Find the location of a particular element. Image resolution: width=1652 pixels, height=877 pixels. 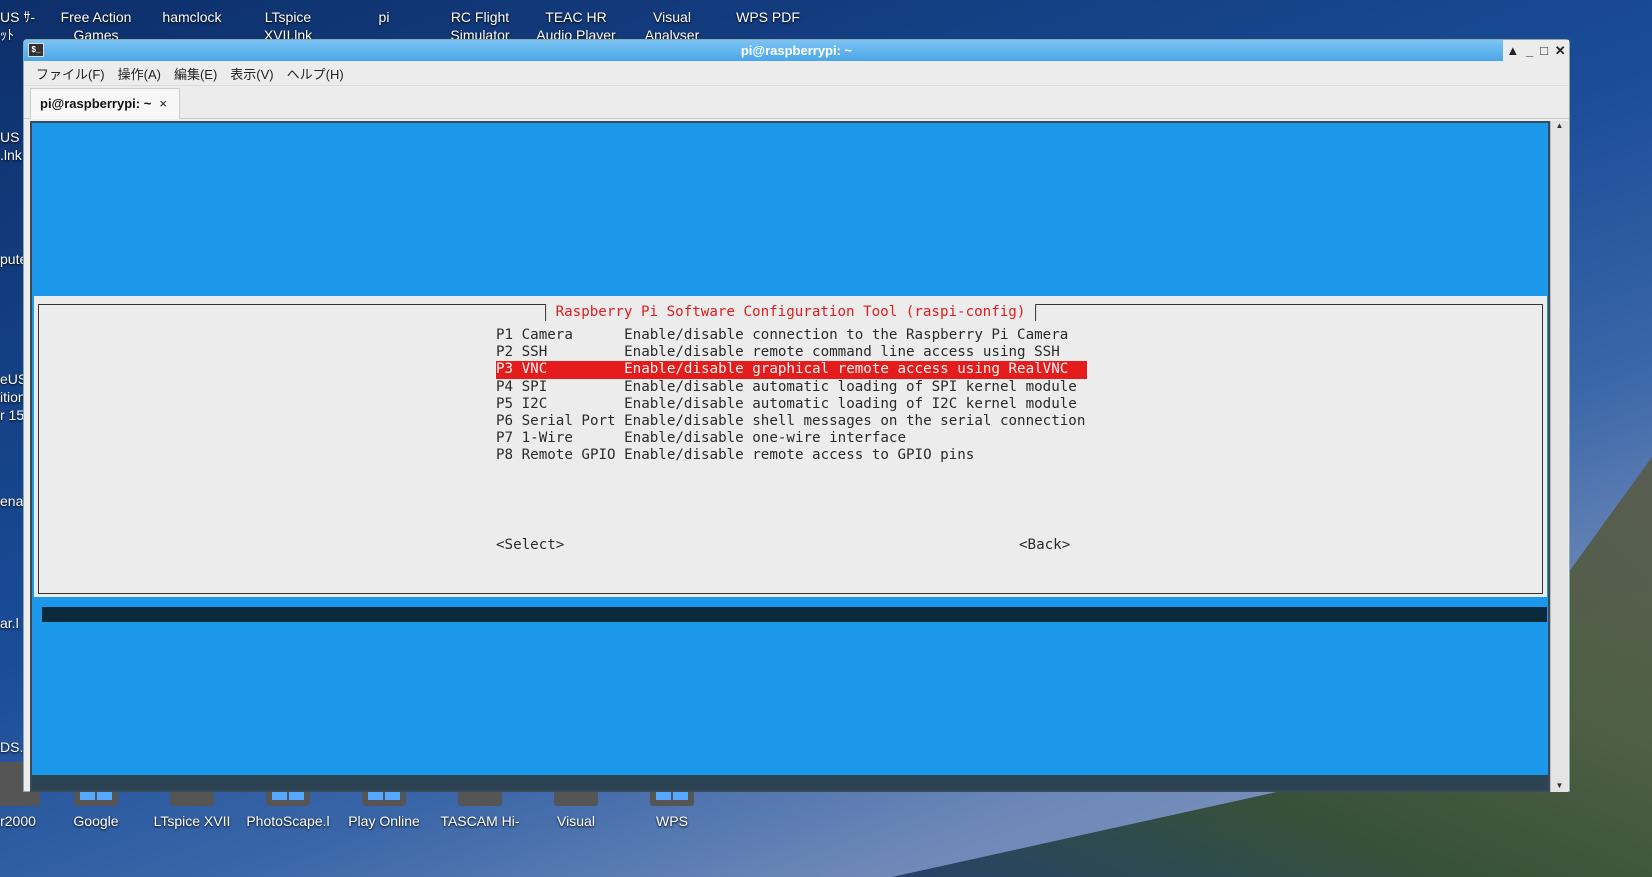

tab-label: pi@raspberrypi: ~ is located at coordinates (96, 103).